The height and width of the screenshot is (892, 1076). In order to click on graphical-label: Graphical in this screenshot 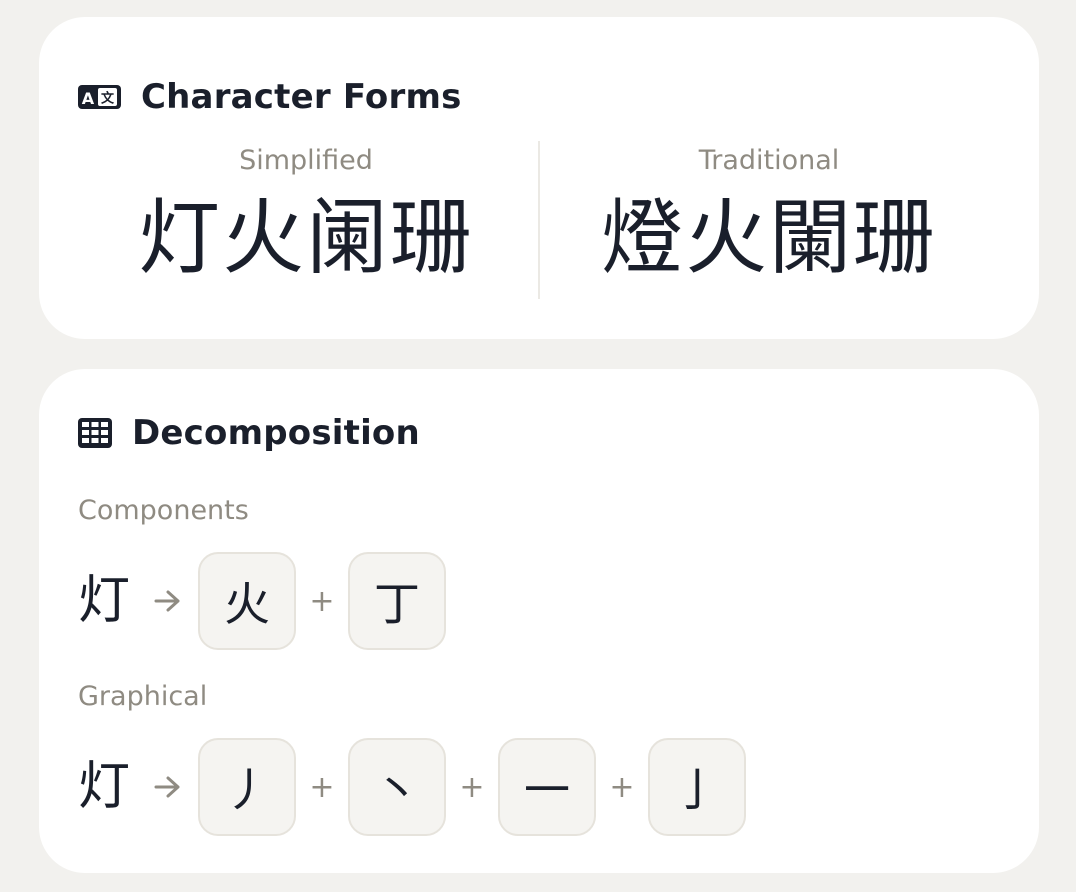, I will do `click(143, 696)`.